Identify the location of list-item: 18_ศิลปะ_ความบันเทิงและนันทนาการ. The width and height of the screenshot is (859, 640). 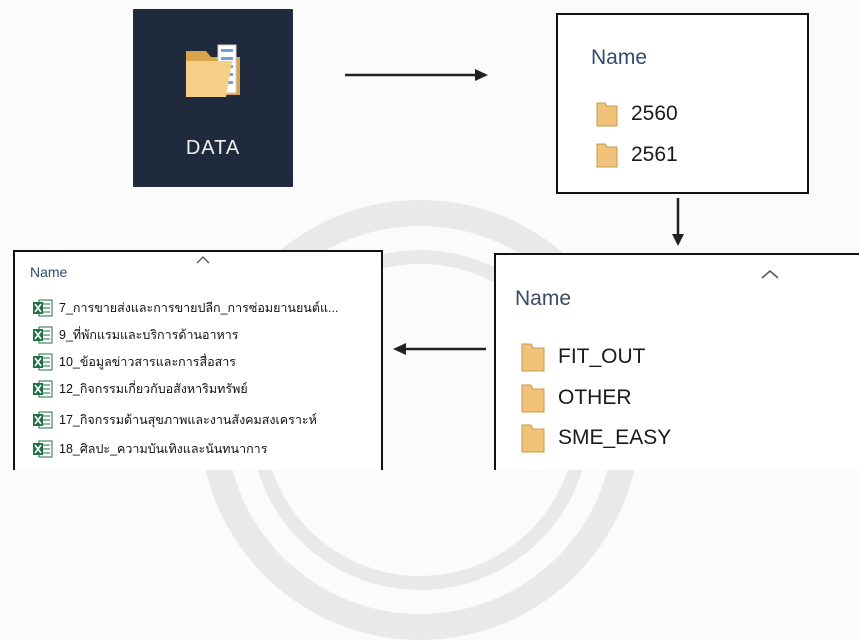
(150, 449).